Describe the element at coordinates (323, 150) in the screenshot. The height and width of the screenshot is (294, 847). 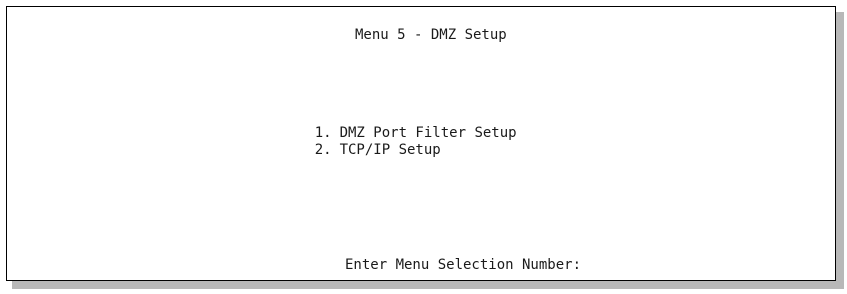
I see `menu-item-number: 2.` at that location.